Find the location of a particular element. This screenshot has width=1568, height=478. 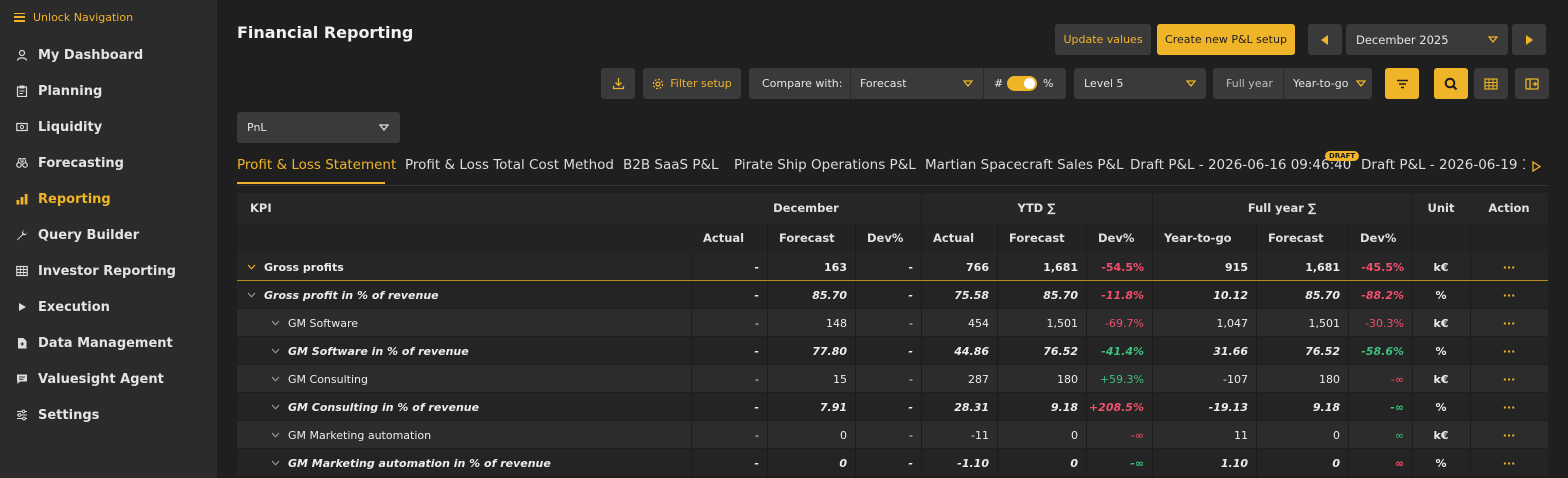

period-select: December 2025 is located at coordinates (1427, 39).